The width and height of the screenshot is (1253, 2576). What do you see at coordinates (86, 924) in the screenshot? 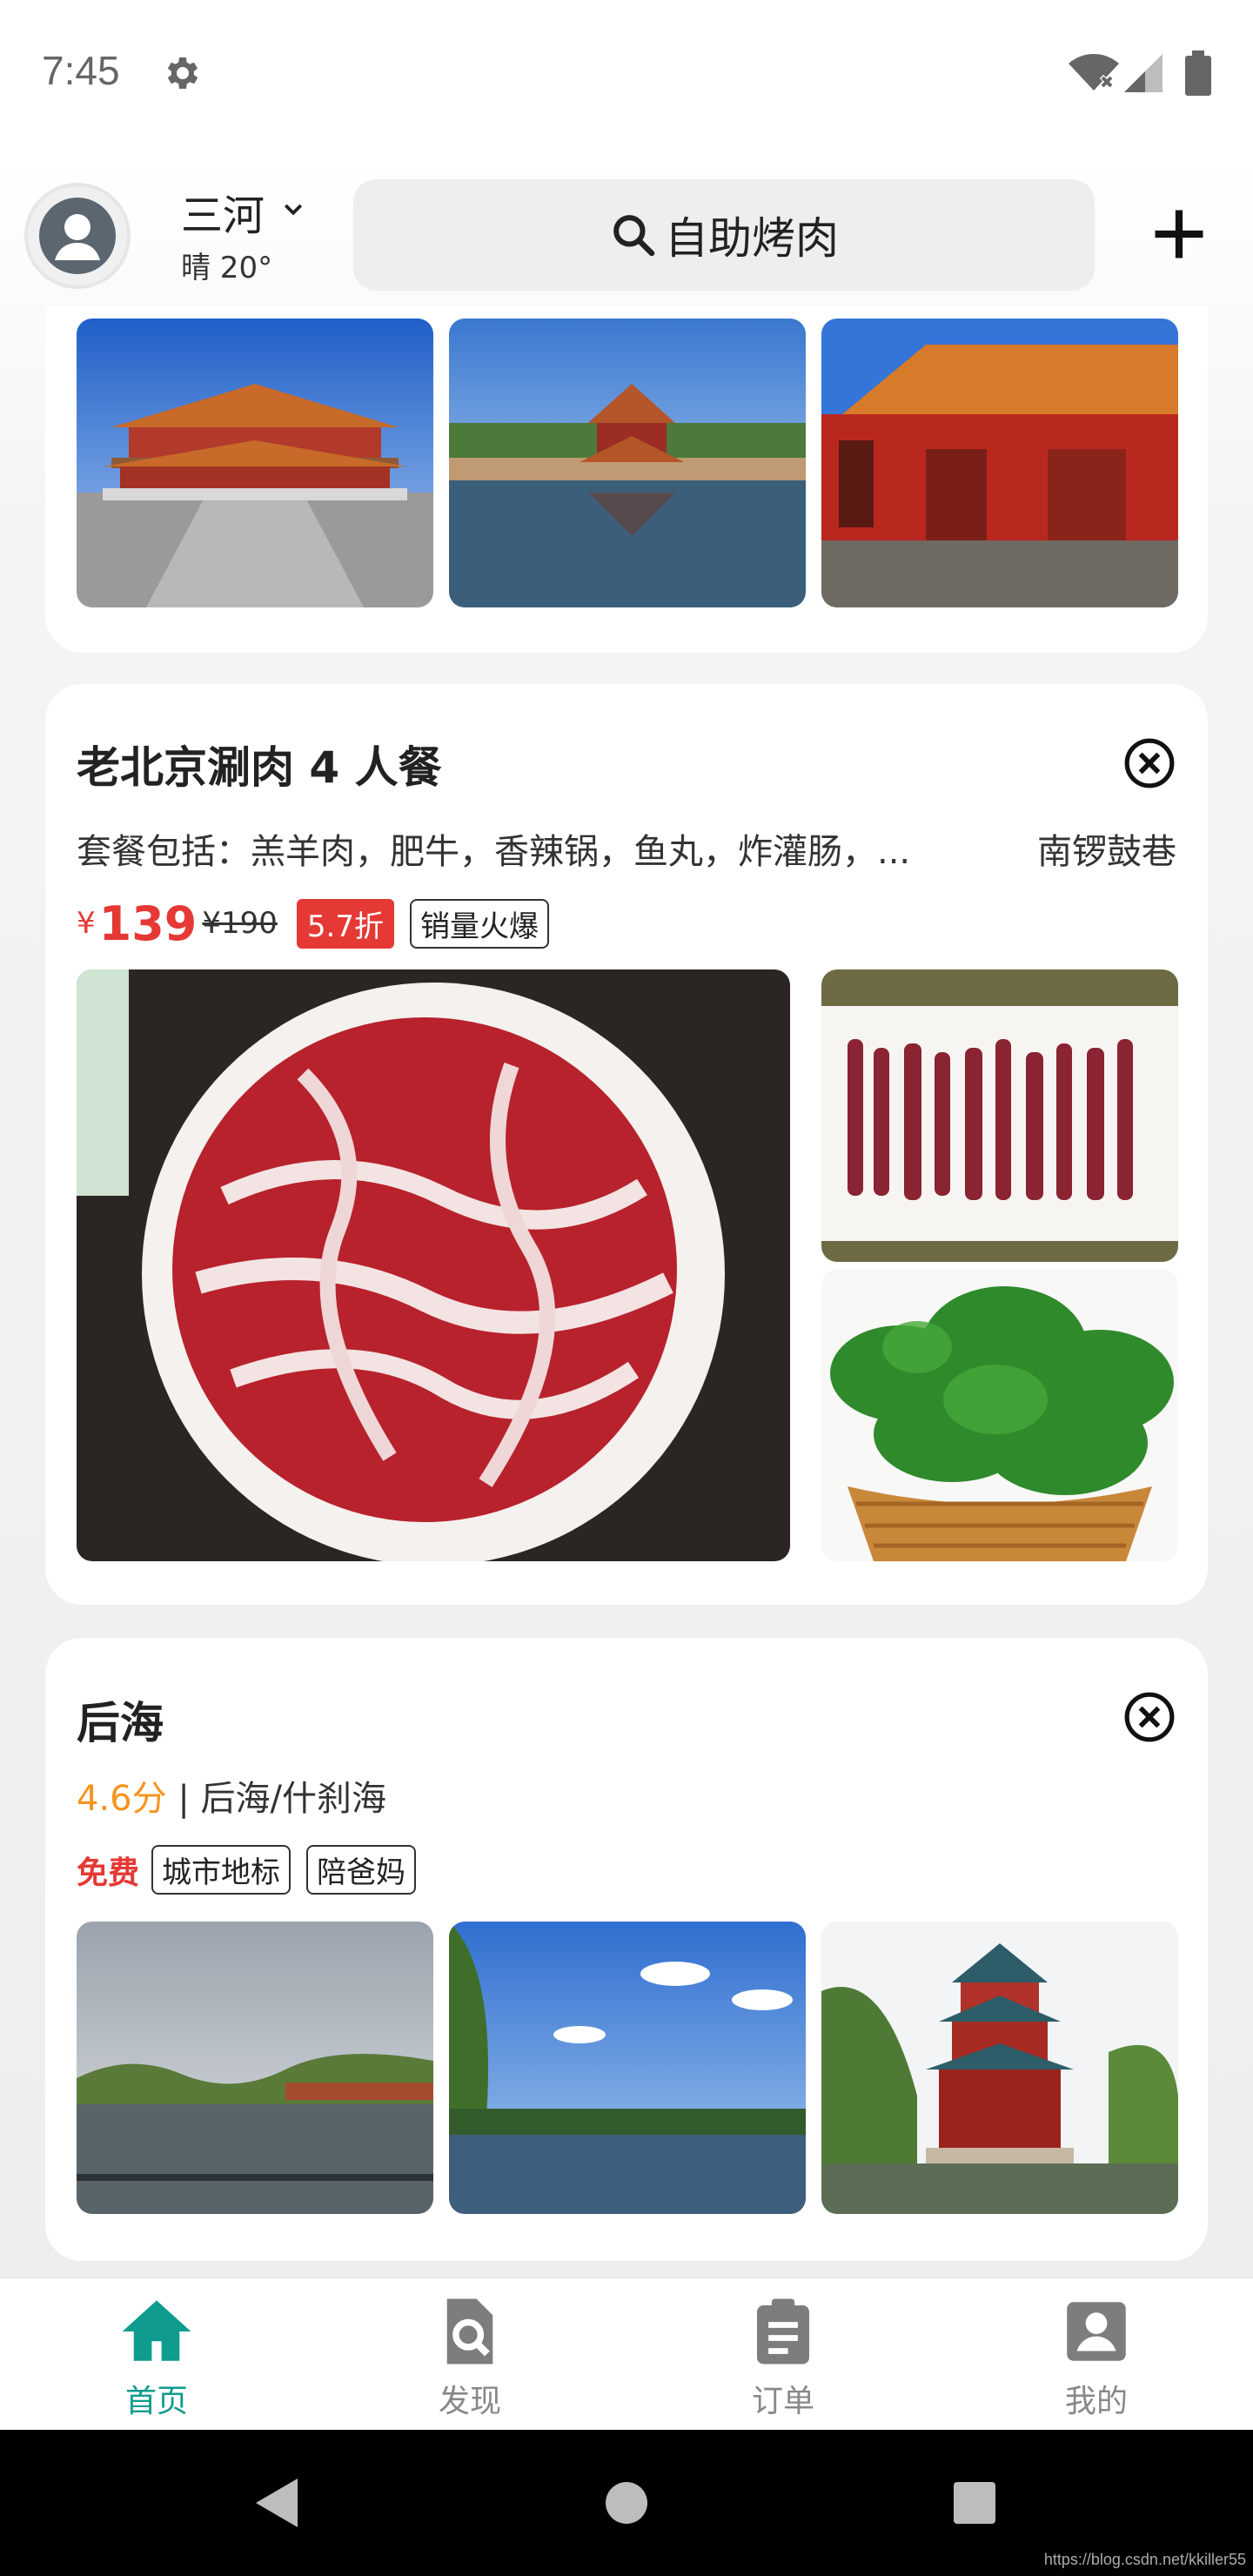
I see `price-symbol: ¥` at bounding box center [86, 924].